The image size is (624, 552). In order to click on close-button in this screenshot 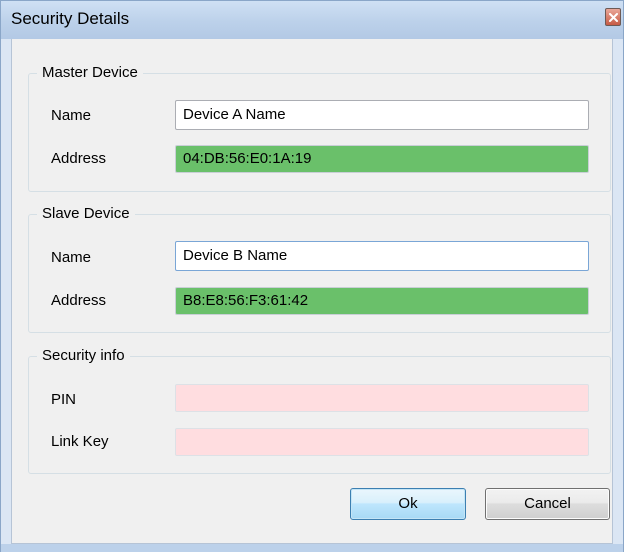, I will do `click(613, 17)`.